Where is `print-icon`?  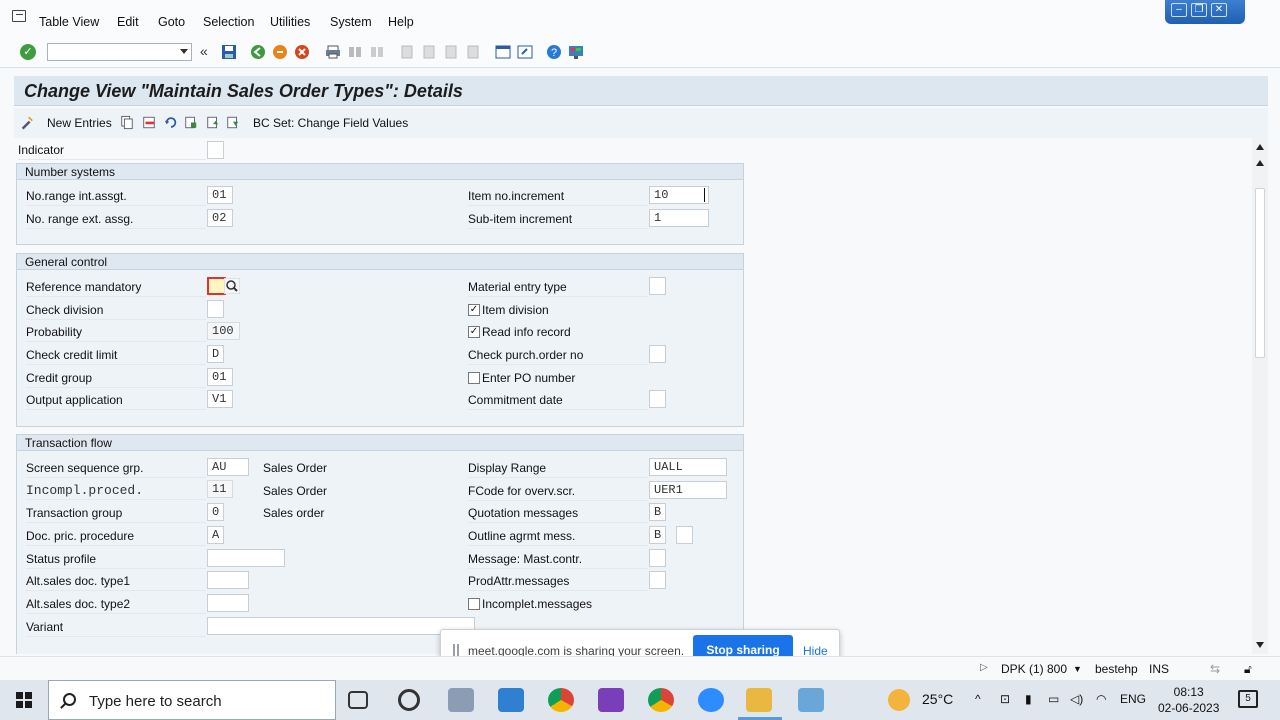
print-icon is located at coordinates (333, 52).